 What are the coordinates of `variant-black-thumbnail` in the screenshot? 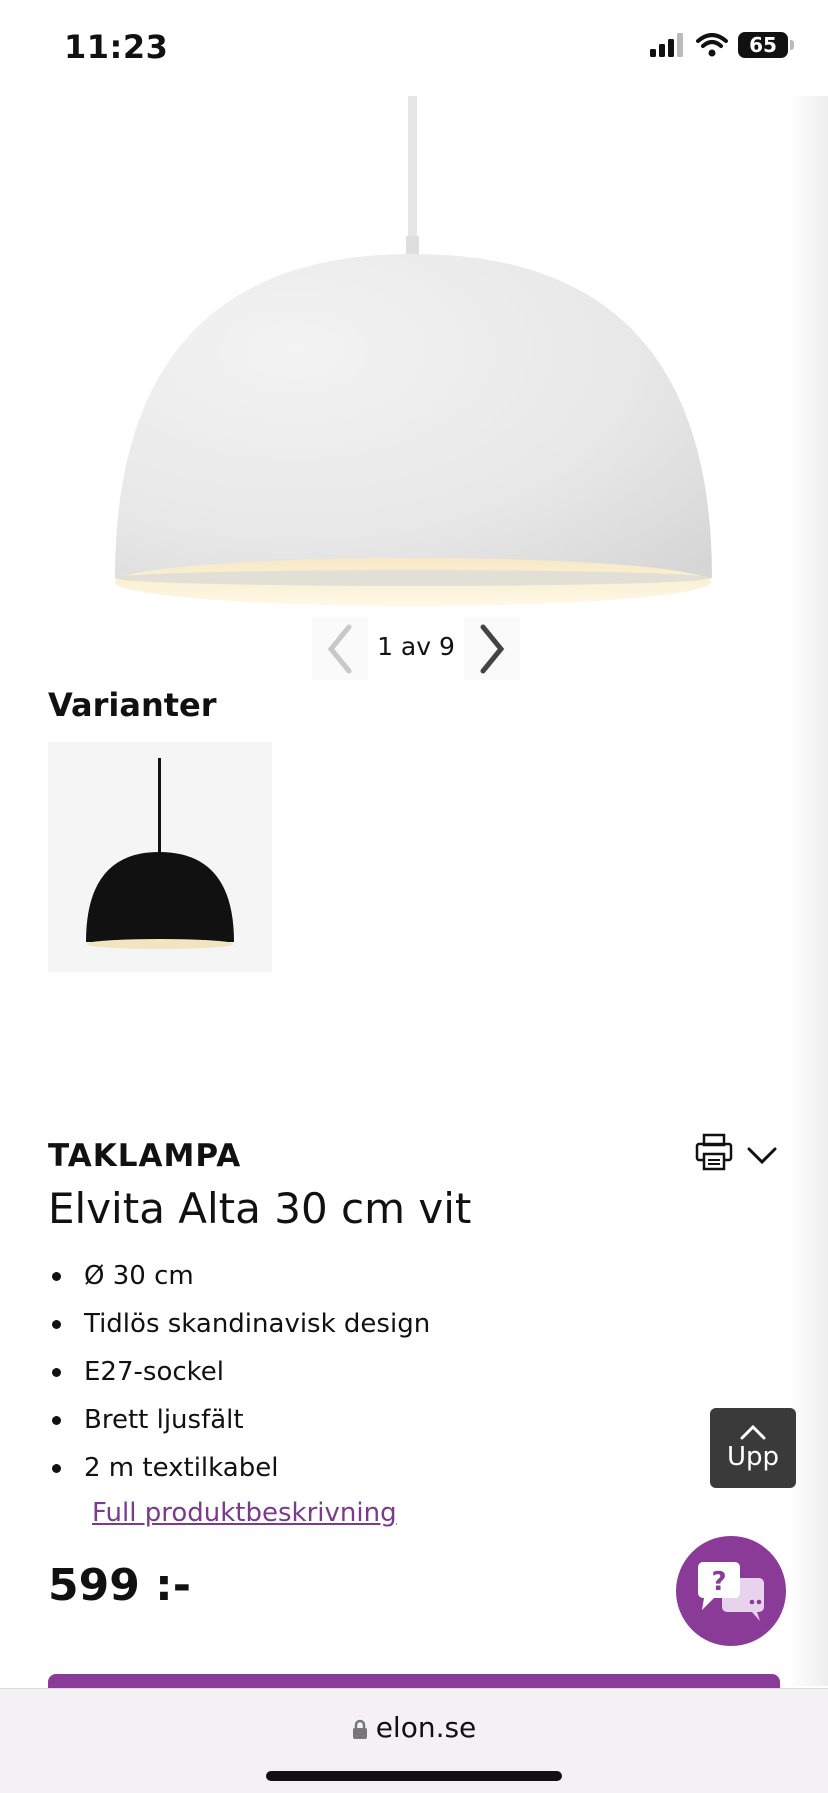 It's located at (160, 857).